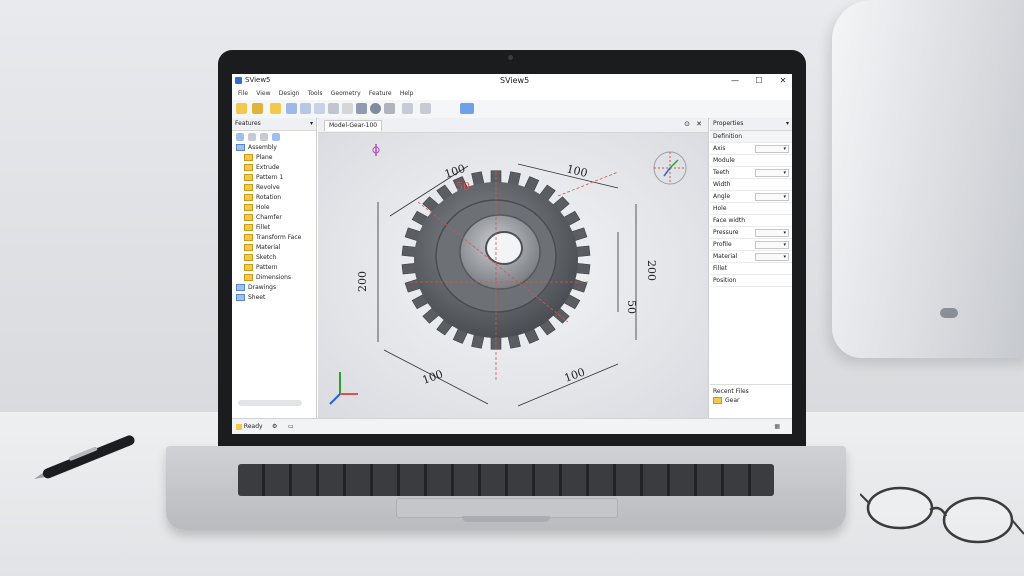  I want to click on menu-tools: Tools, so click(315, 94).